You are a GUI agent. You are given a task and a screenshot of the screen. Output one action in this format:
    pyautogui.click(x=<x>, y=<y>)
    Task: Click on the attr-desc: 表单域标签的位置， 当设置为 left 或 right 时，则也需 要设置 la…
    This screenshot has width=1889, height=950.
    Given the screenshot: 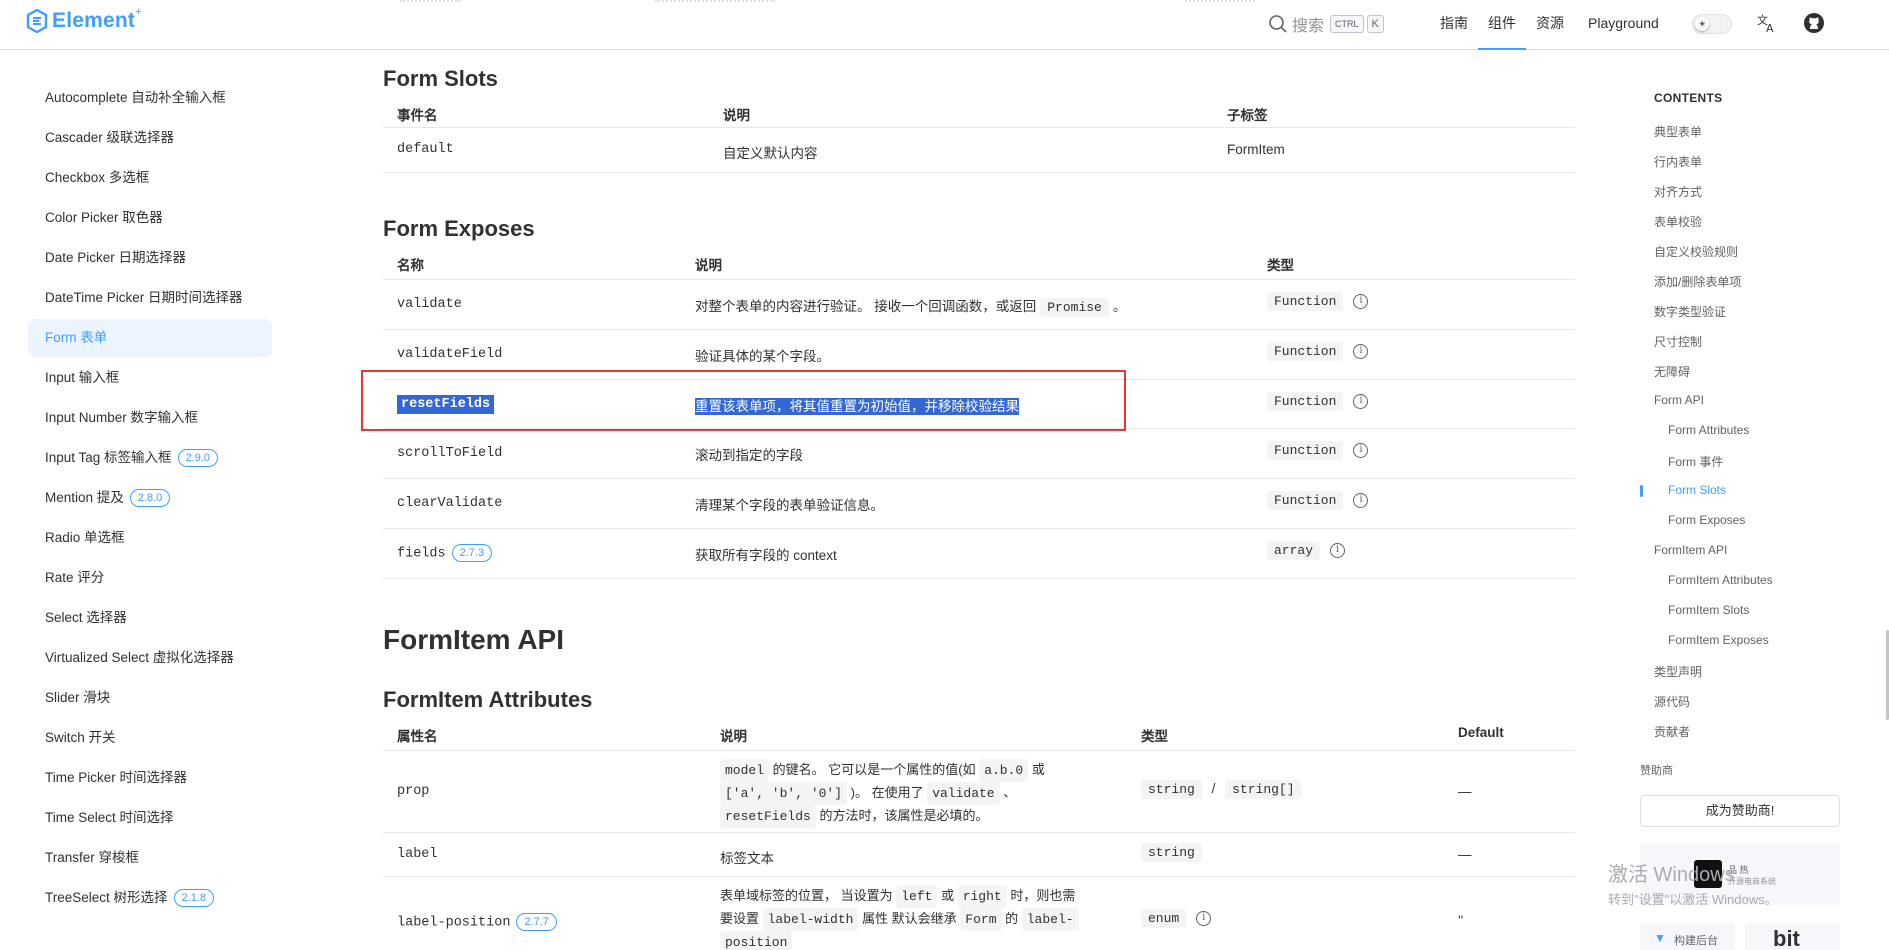 What is the action you would take?
    pyautogui.click(x=910, y=917)
    